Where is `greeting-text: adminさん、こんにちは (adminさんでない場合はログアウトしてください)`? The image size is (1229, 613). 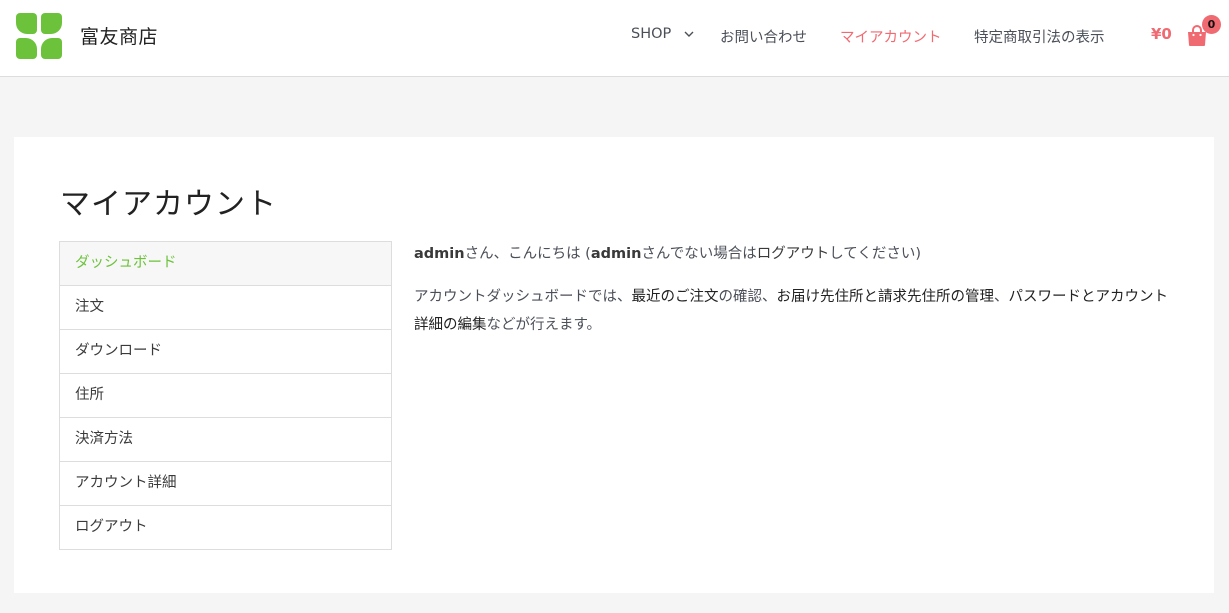 greeting-text: adminさん、こんにちは (adminさんでない場合はログアウトしてください) is located at coordinates (794, 254).